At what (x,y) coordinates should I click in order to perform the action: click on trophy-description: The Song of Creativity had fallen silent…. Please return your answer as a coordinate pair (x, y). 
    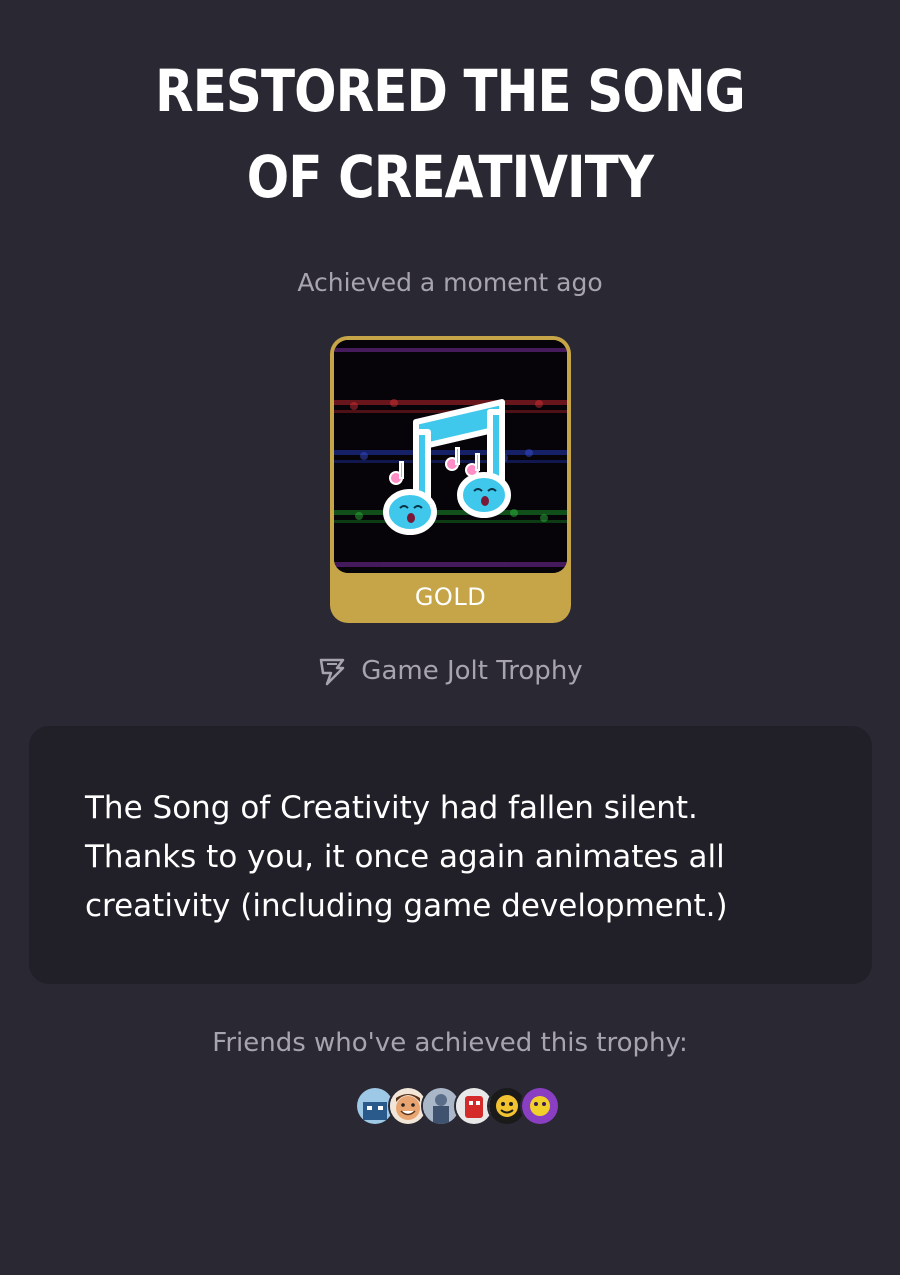
    Looking at the image, I should click on (406, 857).